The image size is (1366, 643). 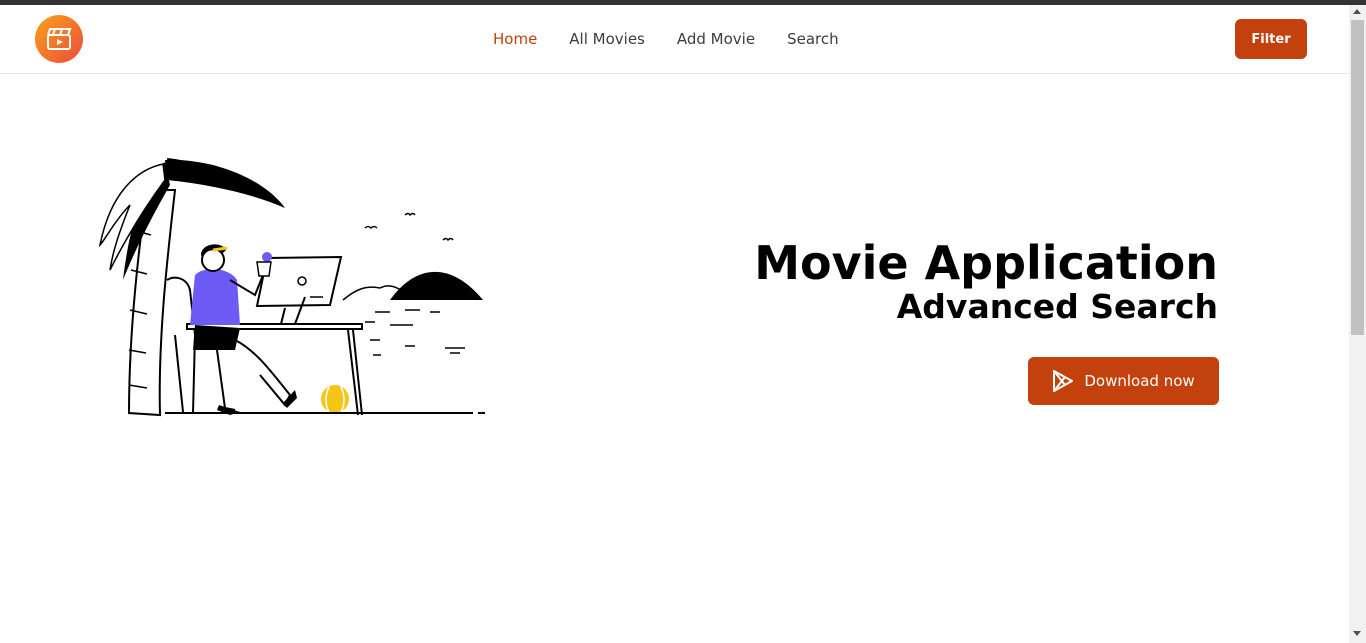 I want to click on scroll-up-arrow-icon, so click(x=1357, y=11).